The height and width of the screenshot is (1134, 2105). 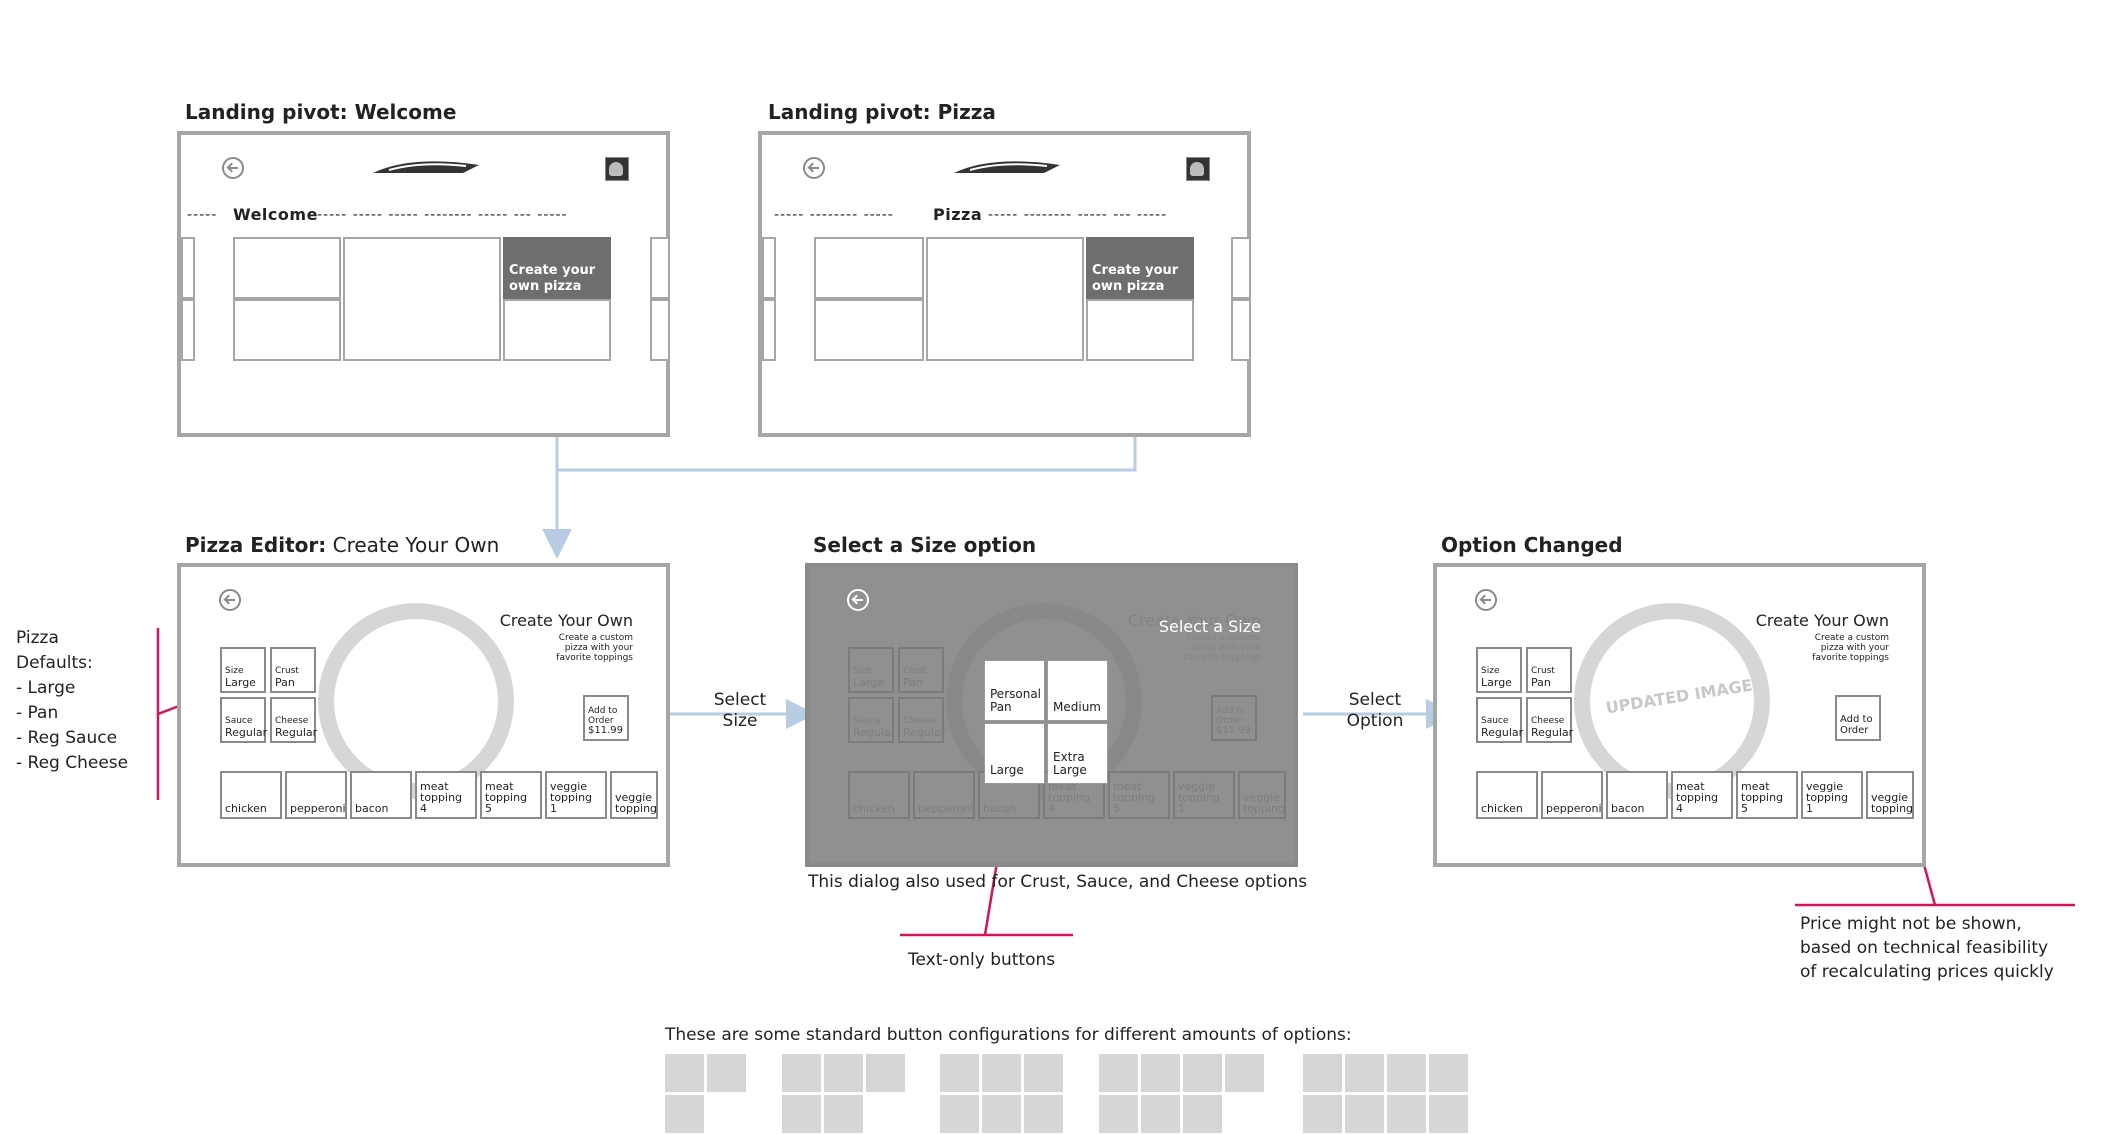 I want to click on select-screen-title: Select a Size option, so click(x=925, y=545).